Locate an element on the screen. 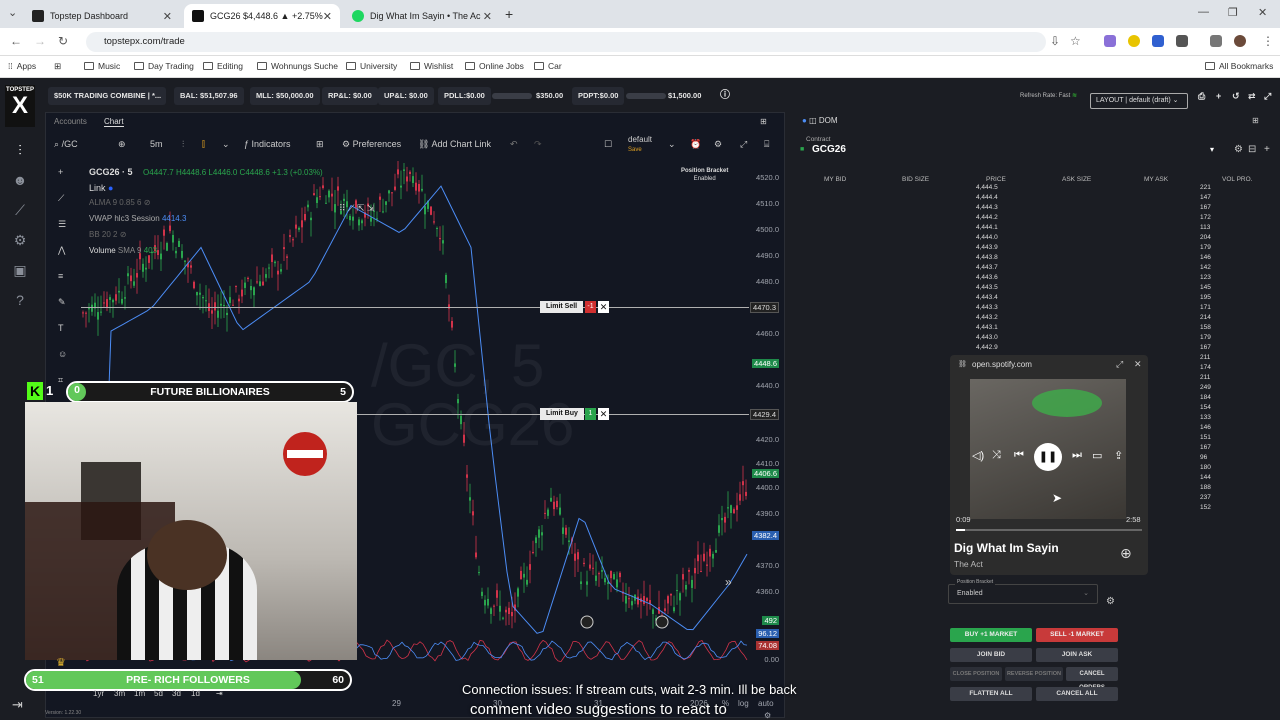  dom-price: 4,444.5 is located at coordinates (987, 187).